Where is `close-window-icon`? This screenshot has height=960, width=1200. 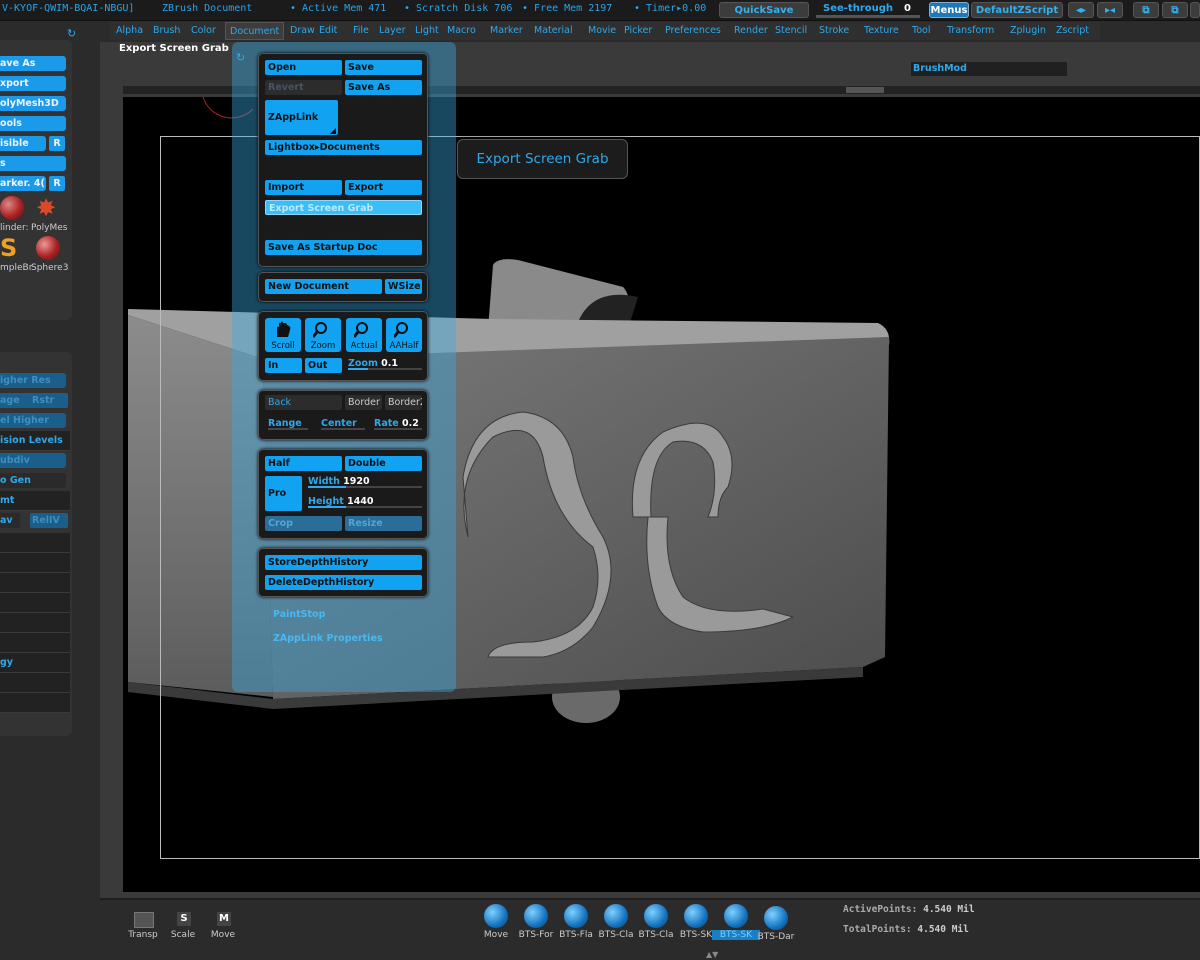 close-window-icon is located at coordinates (1195, 10).